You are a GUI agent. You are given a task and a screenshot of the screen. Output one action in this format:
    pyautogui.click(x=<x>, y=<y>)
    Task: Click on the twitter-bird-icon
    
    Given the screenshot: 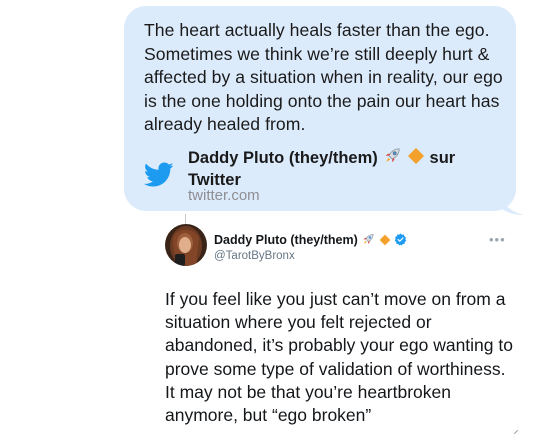 What is the action you would take?
    pyautogui.click(x=159, y=174)
    